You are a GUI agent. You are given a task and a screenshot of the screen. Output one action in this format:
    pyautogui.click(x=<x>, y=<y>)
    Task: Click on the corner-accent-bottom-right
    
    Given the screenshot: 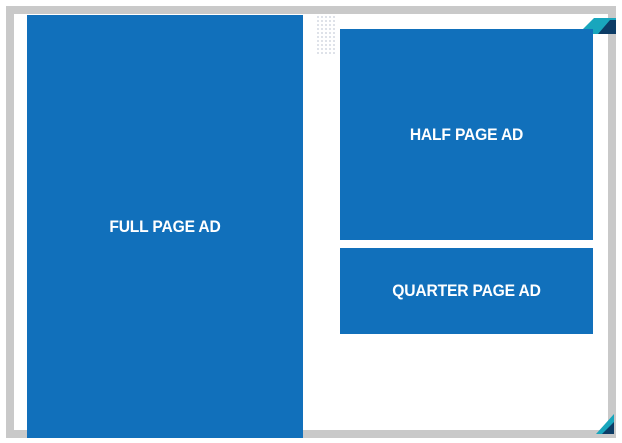 What is the action you would take?
    pyautogui.click(x=605, y=424)
    